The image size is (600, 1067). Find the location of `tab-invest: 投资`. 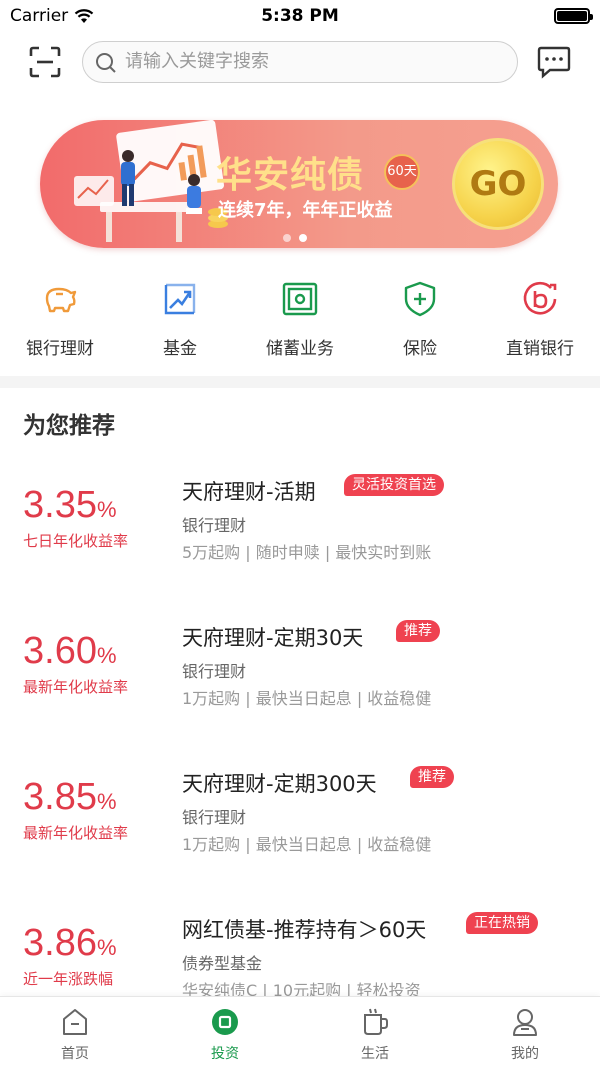

tab-invest: 投资 is located at coordinates (225, 1032).